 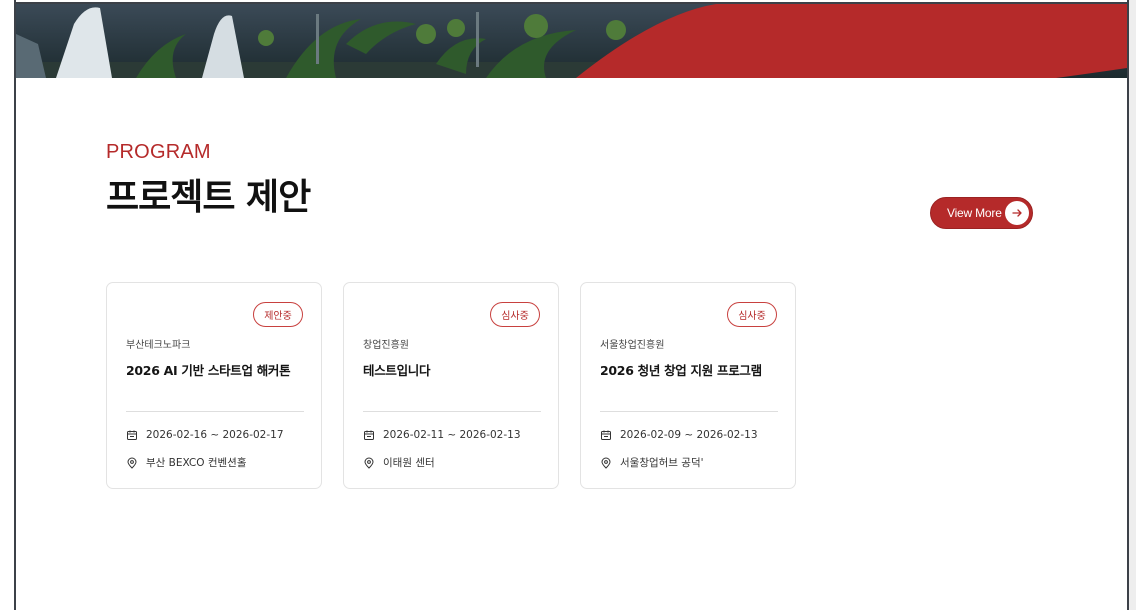 What do you see at coordinates (1132, 305) in the screenshot?
I see `scrollbar-gutter` at bounding box center [1132, 305].